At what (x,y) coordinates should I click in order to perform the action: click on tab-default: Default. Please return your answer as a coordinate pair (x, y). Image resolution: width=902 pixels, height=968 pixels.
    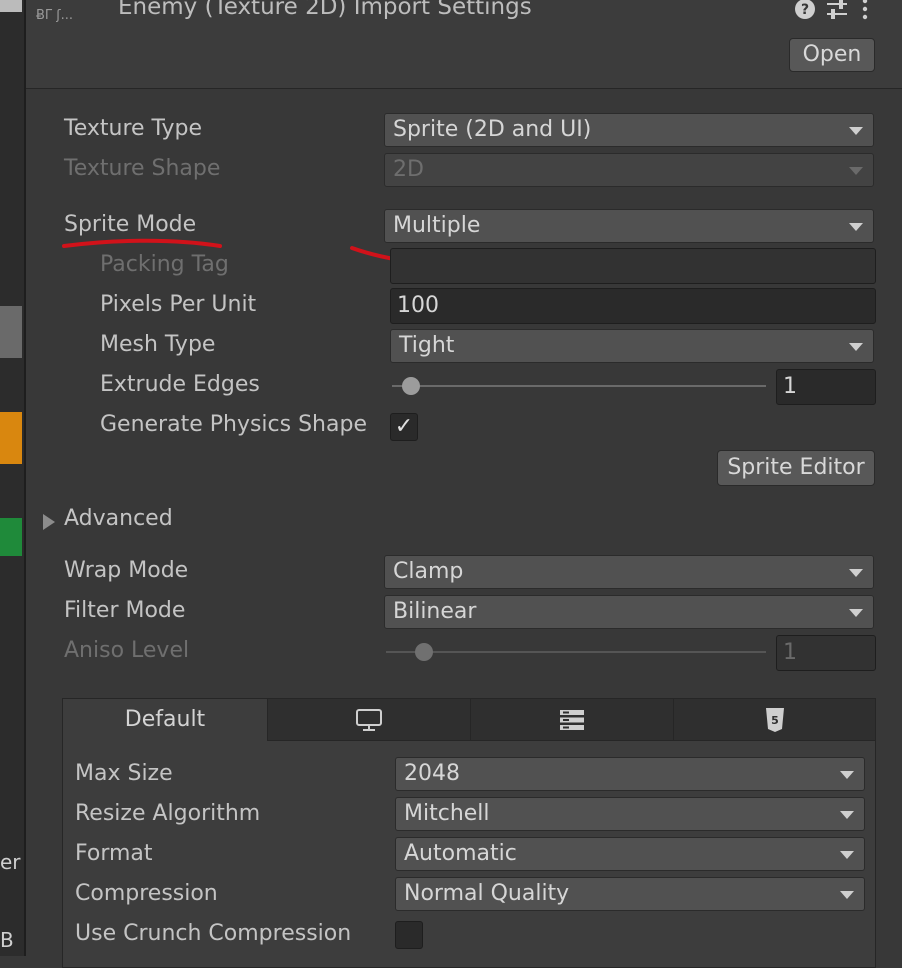
    Looking at the image, I should click on (165, 720).